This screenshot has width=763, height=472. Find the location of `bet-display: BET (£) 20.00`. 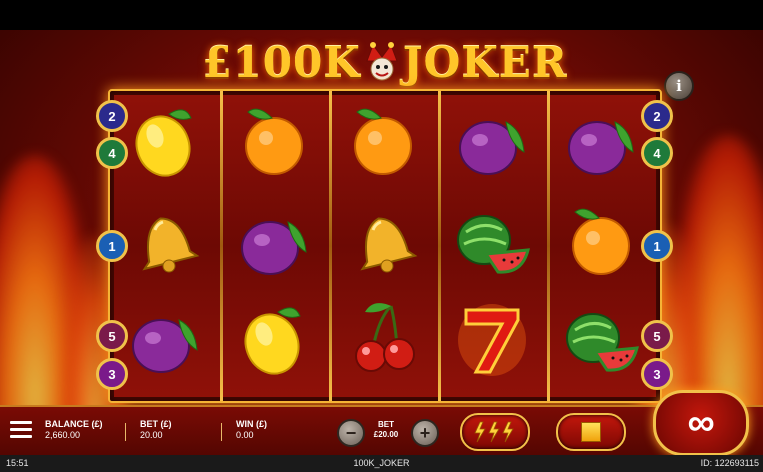

bet-display: BET (£) 20.00 is located at coordinates (156, 430).